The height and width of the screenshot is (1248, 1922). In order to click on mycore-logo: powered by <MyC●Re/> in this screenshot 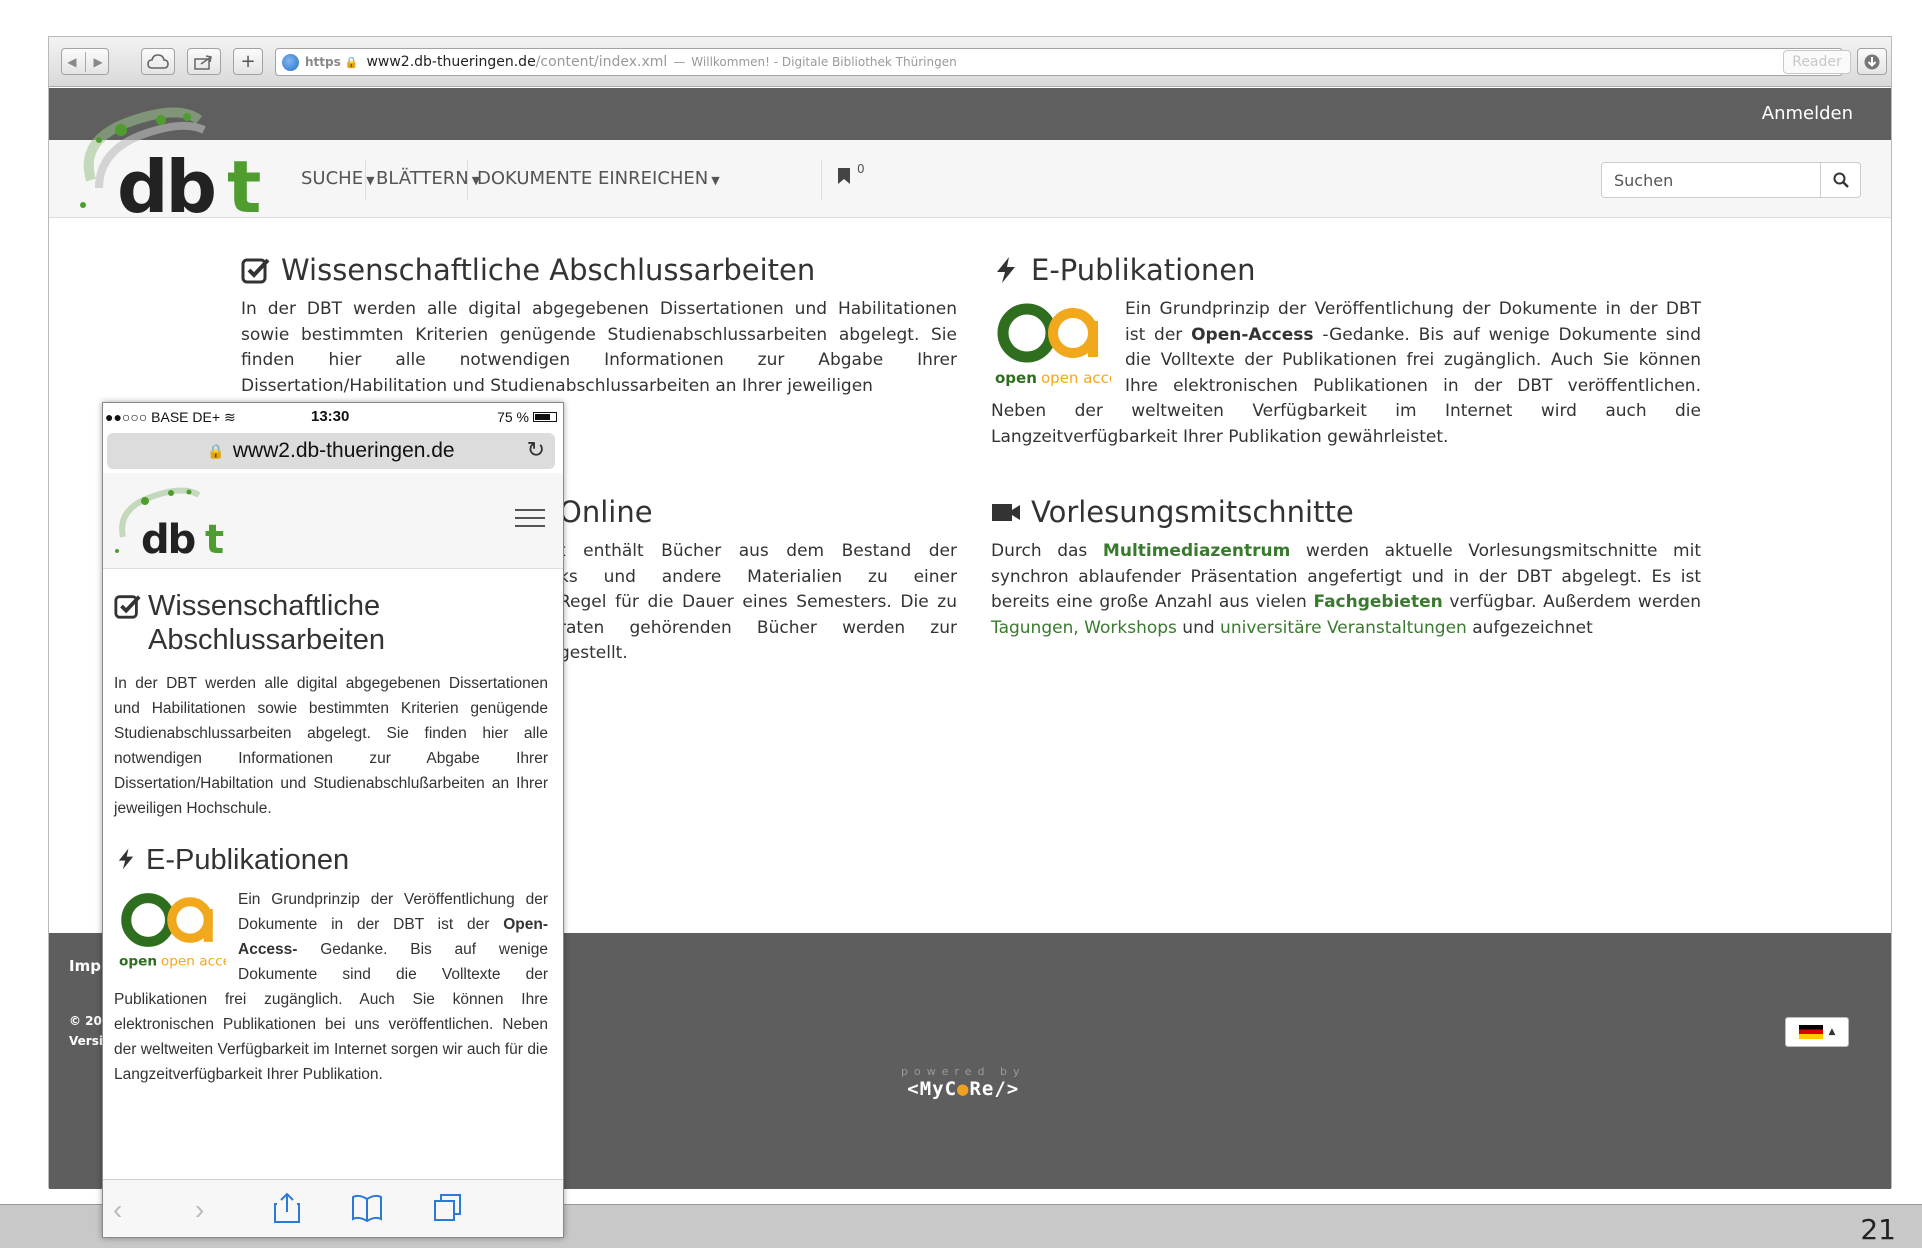, I will do `click(963, 1082)`.